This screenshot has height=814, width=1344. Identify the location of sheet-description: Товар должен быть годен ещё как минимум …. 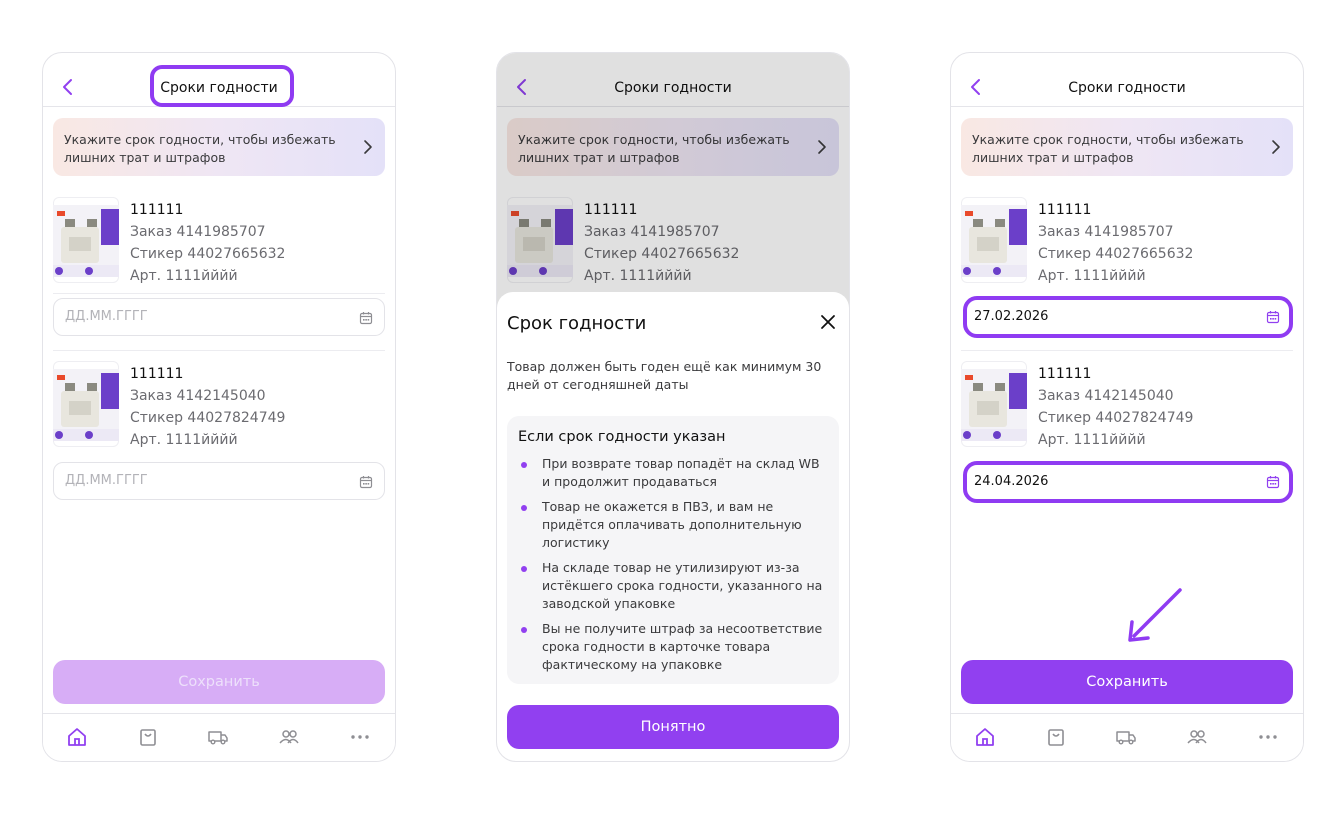
(664, 375).